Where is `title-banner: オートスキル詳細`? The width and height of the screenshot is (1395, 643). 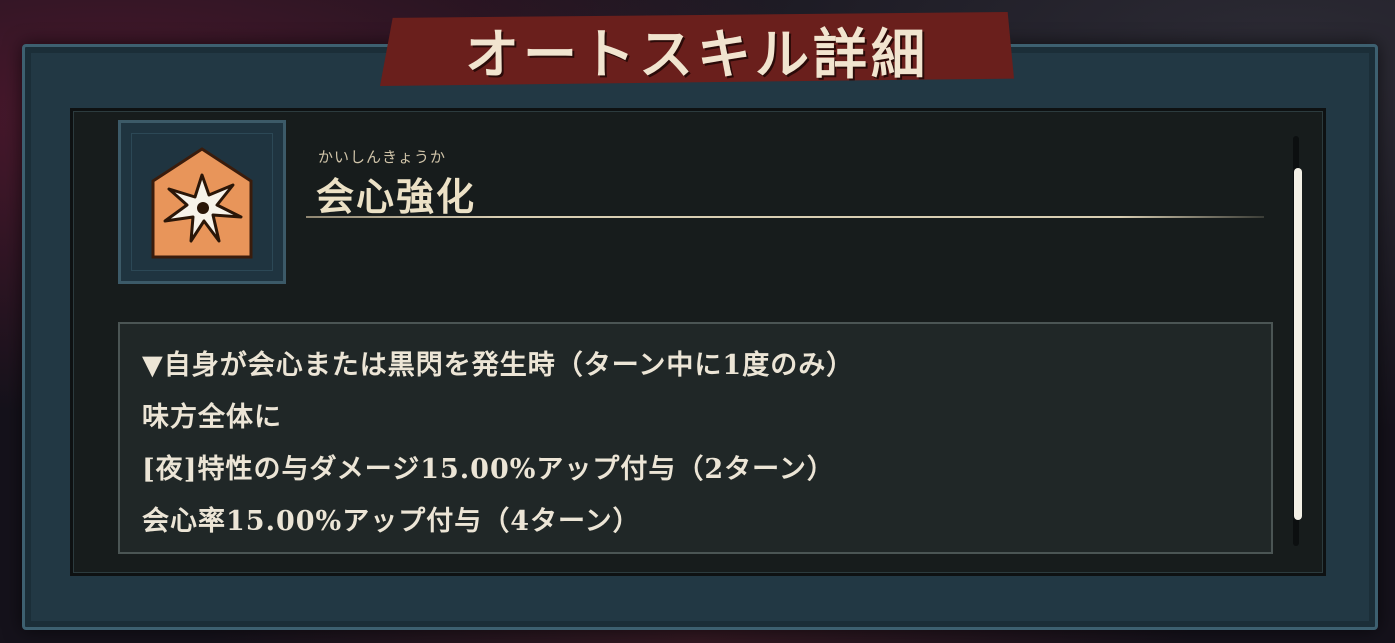 title-banner: オートスキル詳細 is located at coordinates (697, 49).